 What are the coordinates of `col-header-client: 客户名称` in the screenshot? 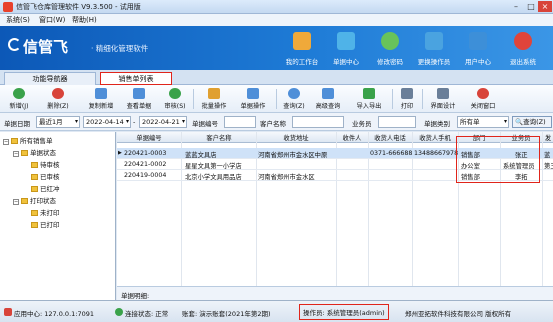 It's located at (219, 137).